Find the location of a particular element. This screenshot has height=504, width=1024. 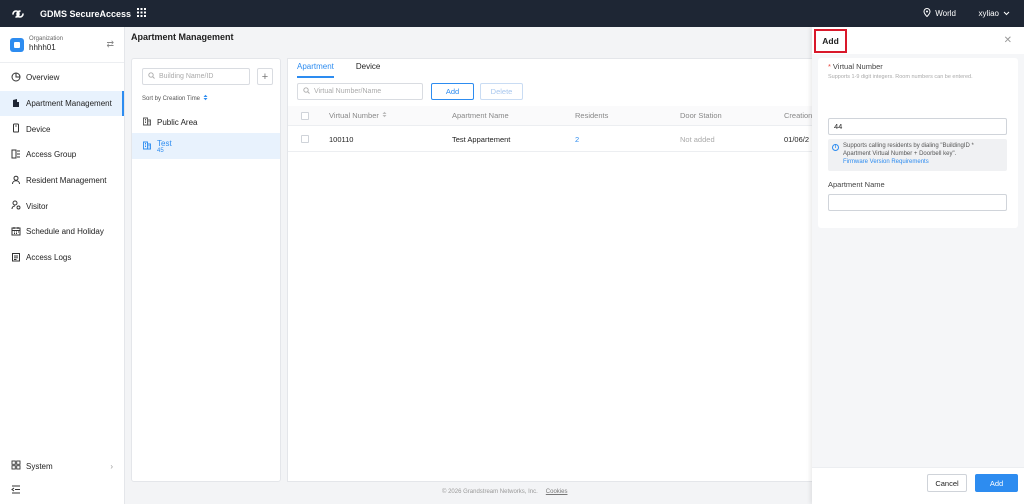

calendar-icon is located at coordinates (16, 232).